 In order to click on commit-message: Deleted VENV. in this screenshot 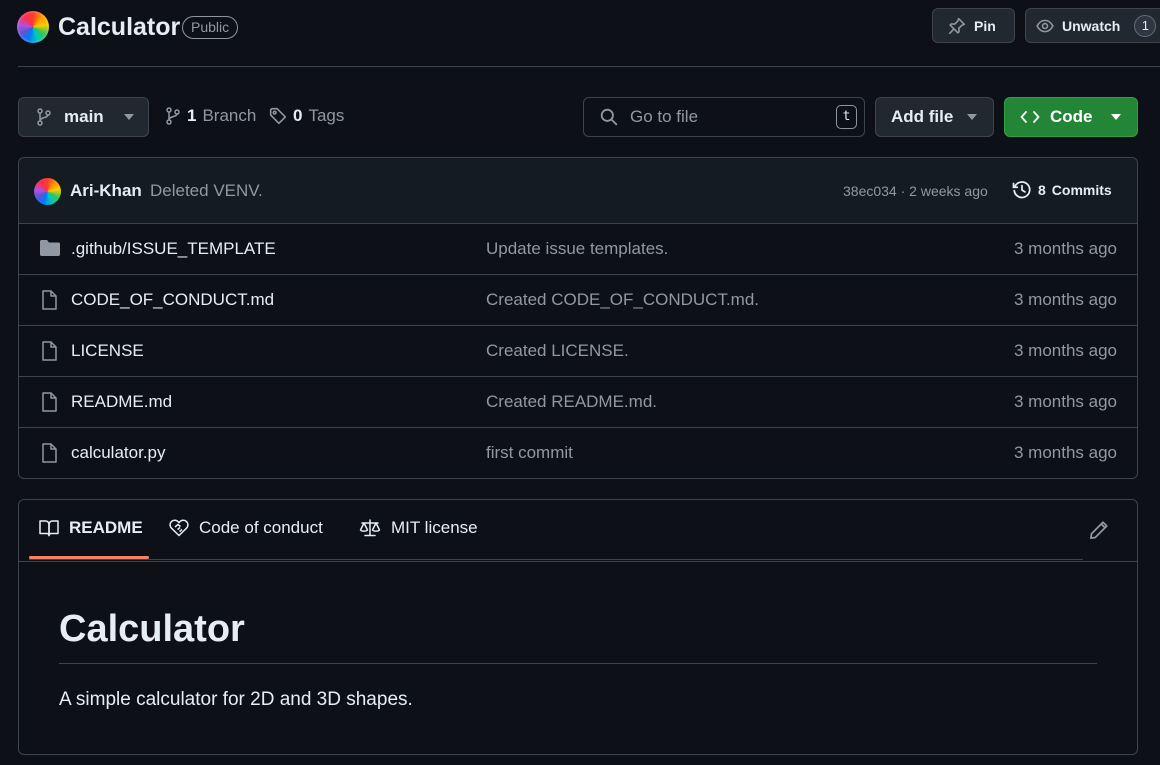, I will do `click(206, 191)`.